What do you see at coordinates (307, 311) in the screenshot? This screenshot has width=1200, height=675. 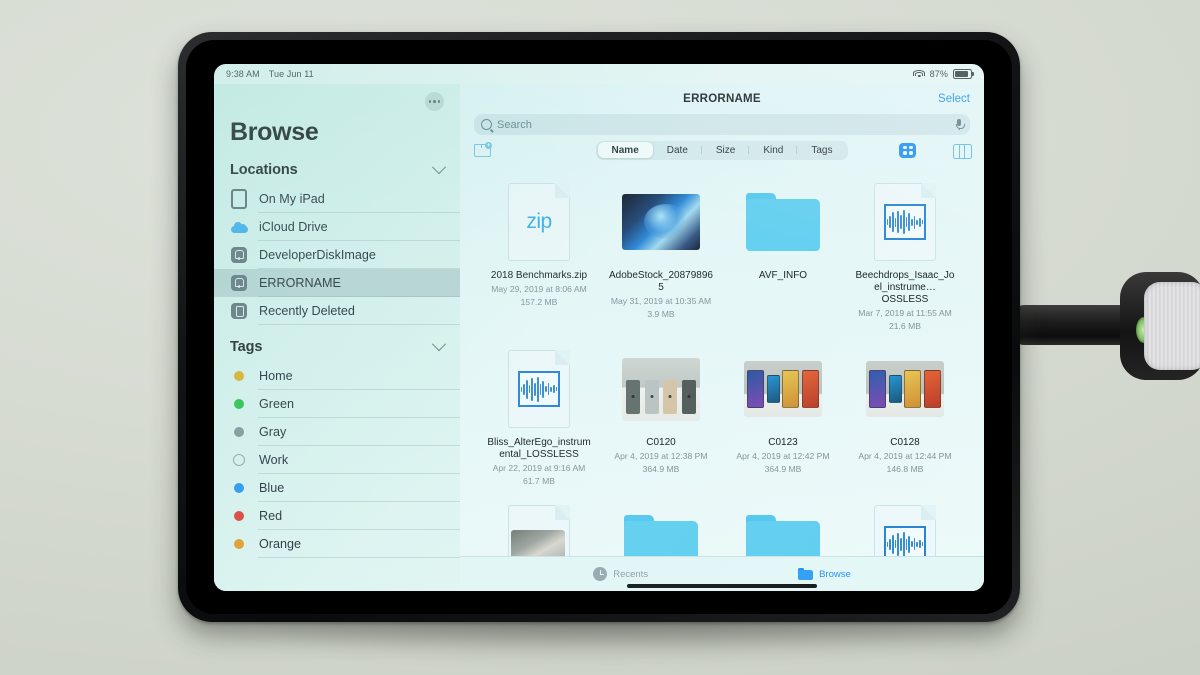 I see `sidebar-item-label: Recently Deleted` at bounding box center [307, 311].